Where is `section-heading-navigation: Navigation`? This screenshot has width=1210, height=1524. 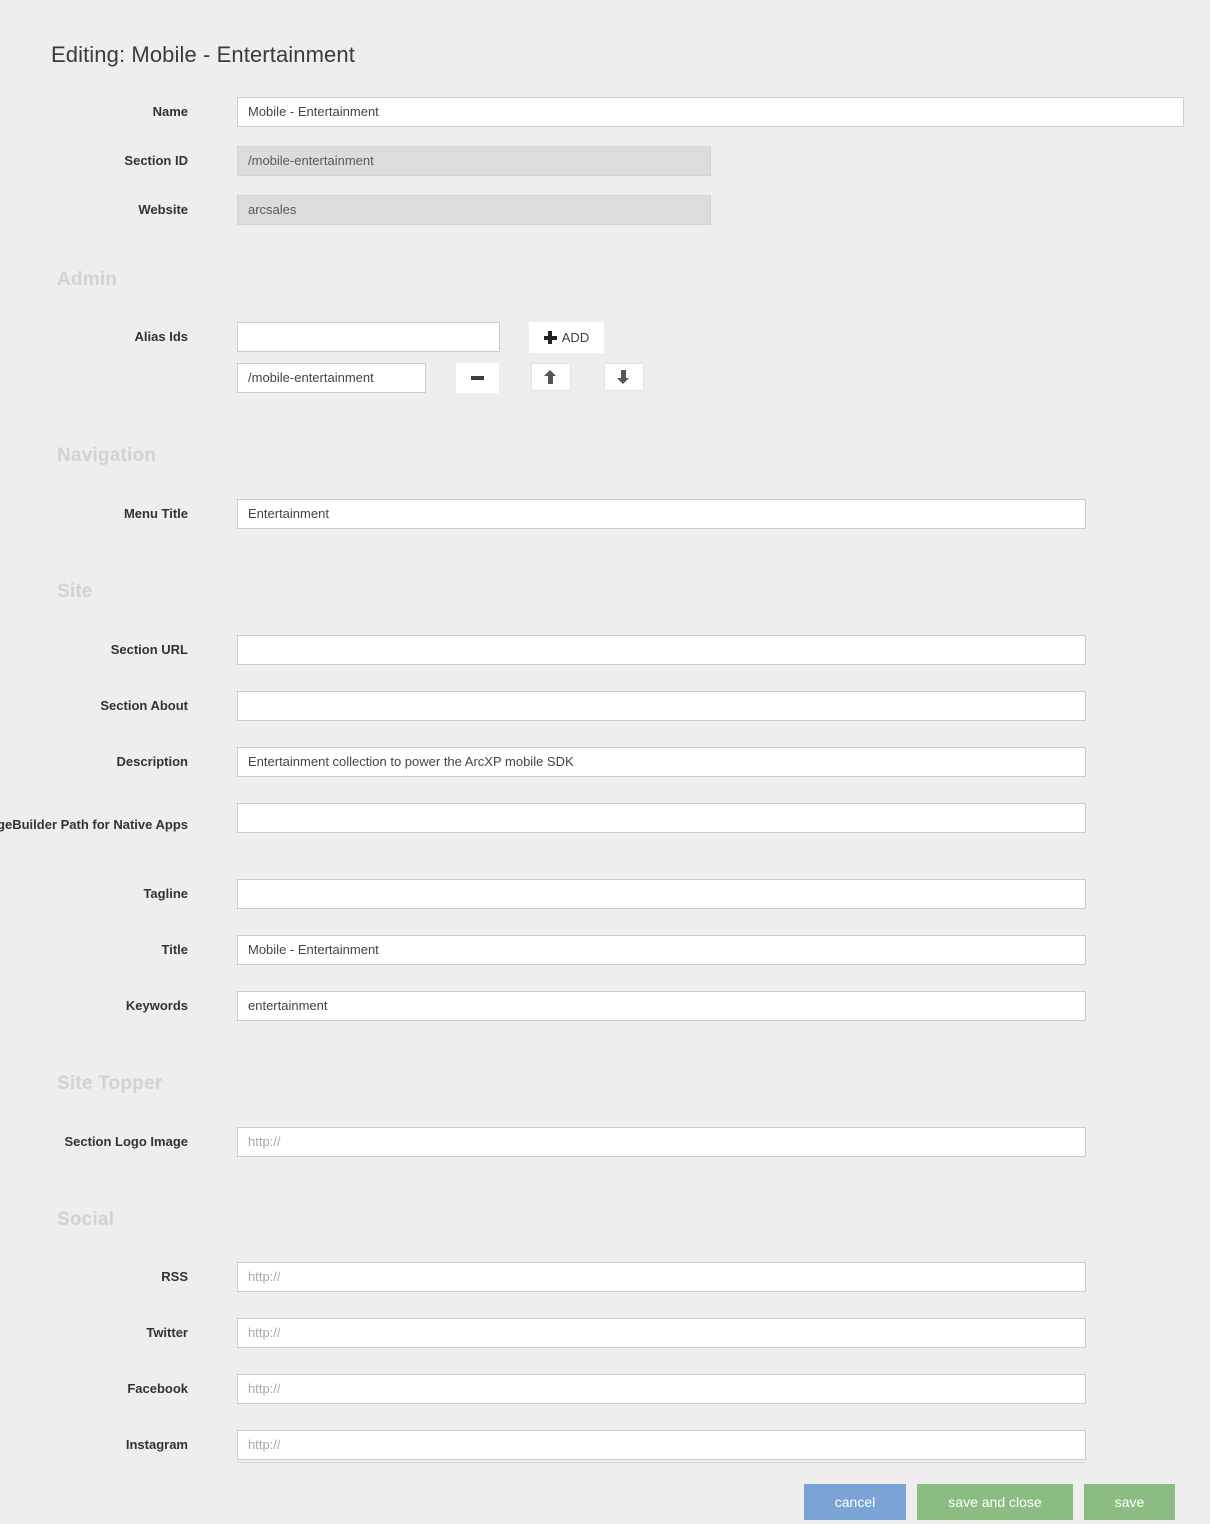
section-heading-navigation: Navigation is located at coordinates (107, 455).